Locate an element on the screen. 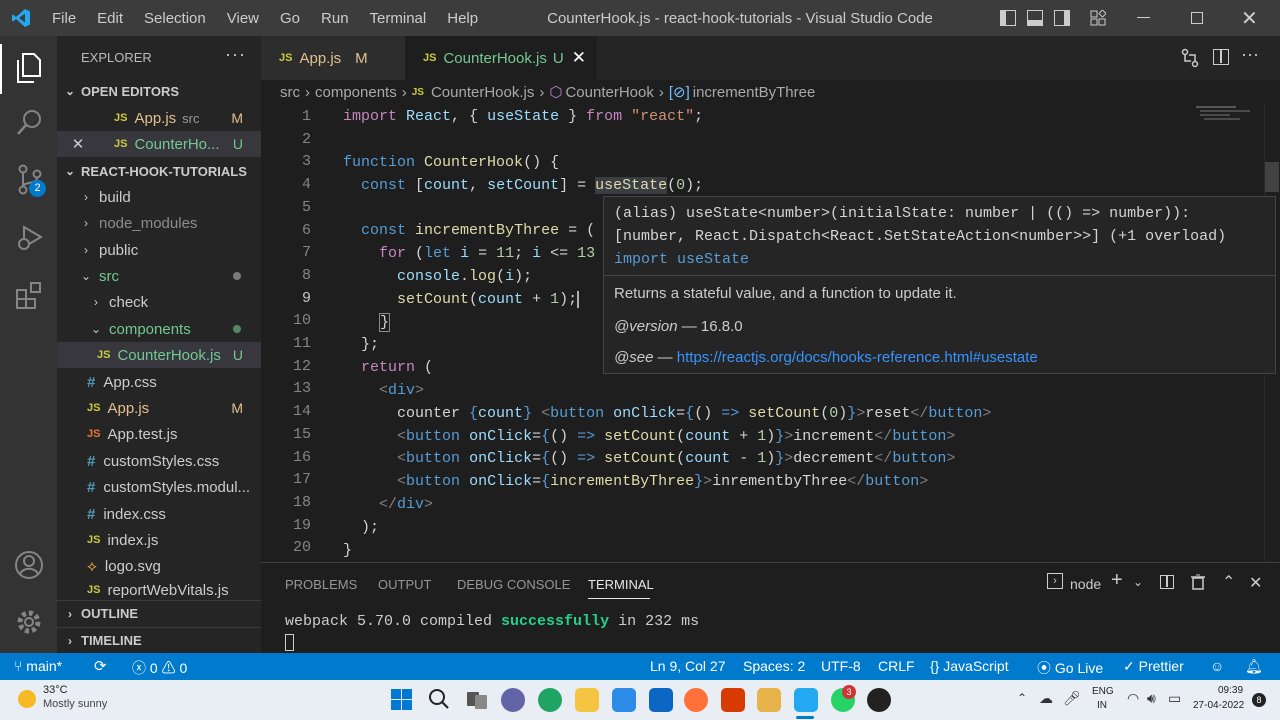  manage-gear-icon is located at coordinates (29, 622).